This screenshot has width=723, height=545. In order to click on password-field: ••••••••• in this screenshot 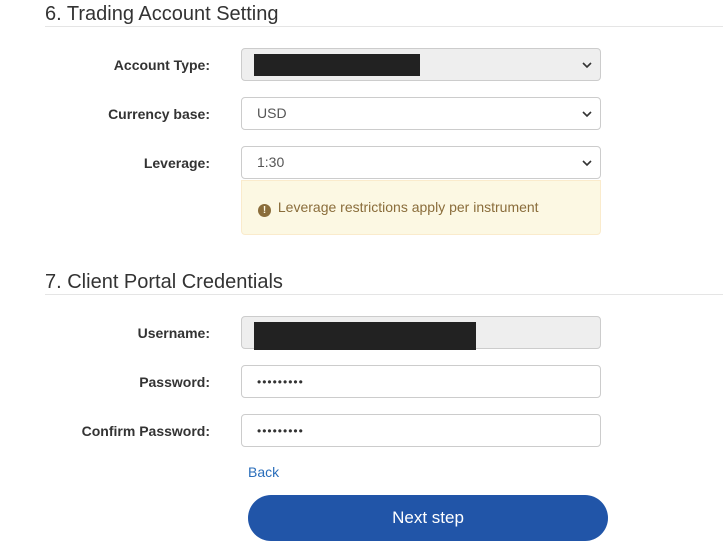, I will do `click(421, 381)`.